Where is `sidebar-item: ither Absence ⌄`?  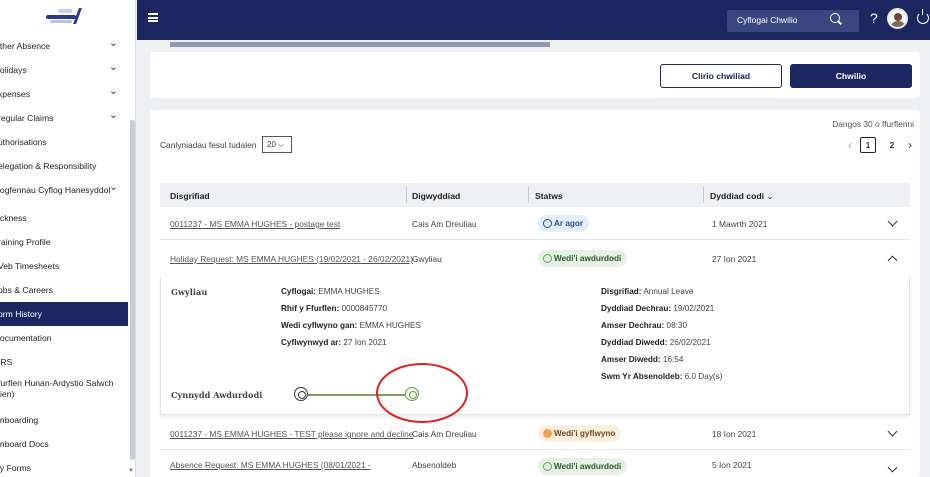 sidebar-item: ither Absence ⌄ is located at coordinates (64, 46).